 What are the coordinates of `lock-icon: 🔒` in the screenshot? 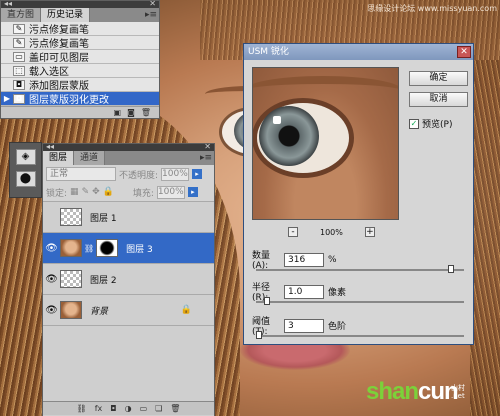 It's located at (186, 310).